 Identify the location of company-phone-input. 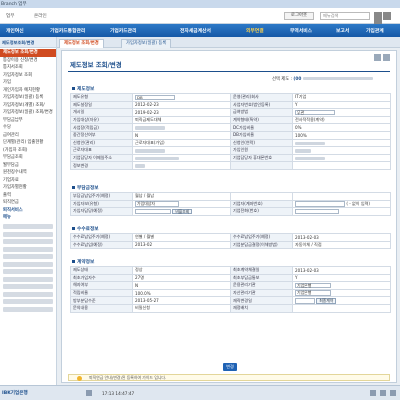
(320, 204).